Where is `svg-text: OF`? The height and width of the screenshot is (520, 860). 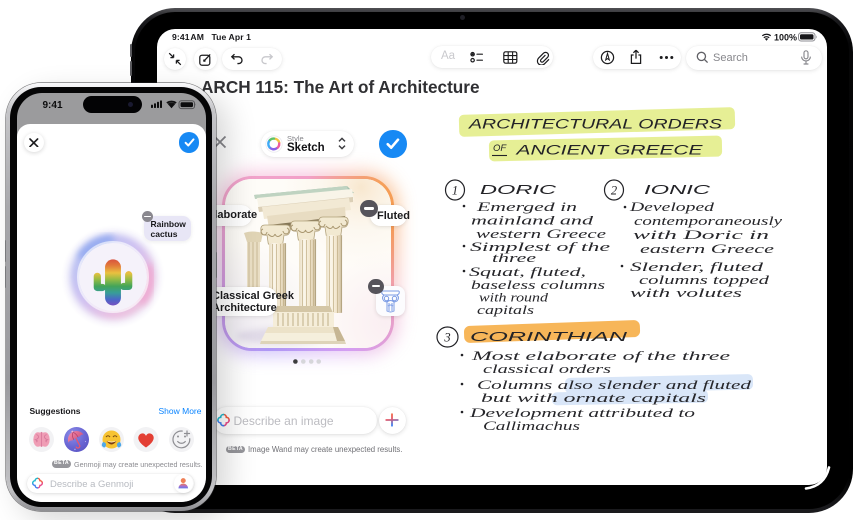
svg-text: OF is located at coordinates (500, 148).